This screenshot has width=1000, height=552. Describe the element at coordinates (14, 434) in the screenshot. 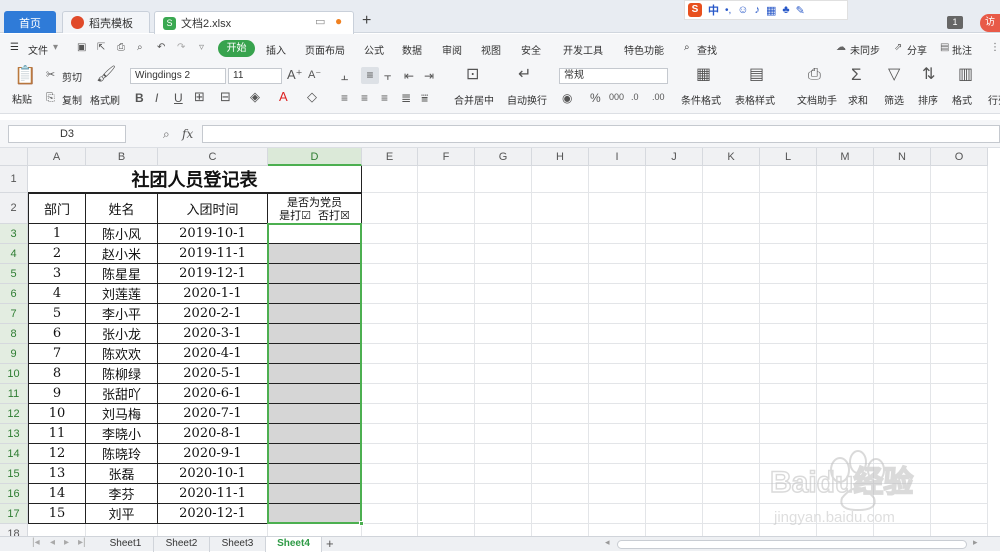

I see `row-header-13: 13` at that location.